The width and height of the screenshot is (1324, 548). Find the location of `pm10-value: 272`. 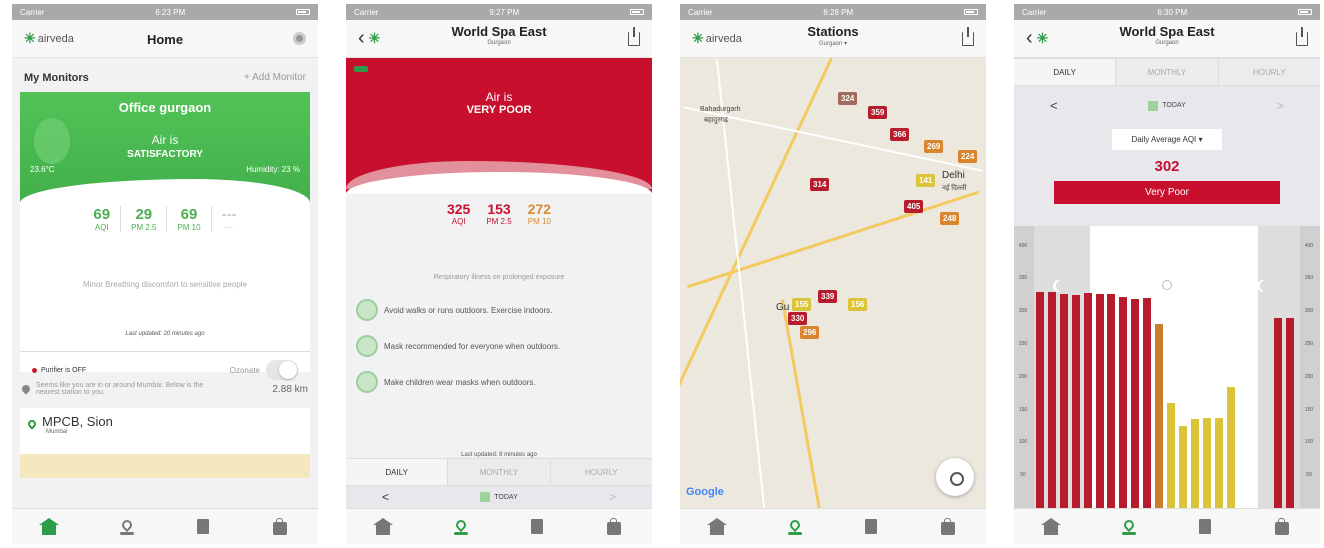

pm10-value: 272 is located at coordinates (539, 209).